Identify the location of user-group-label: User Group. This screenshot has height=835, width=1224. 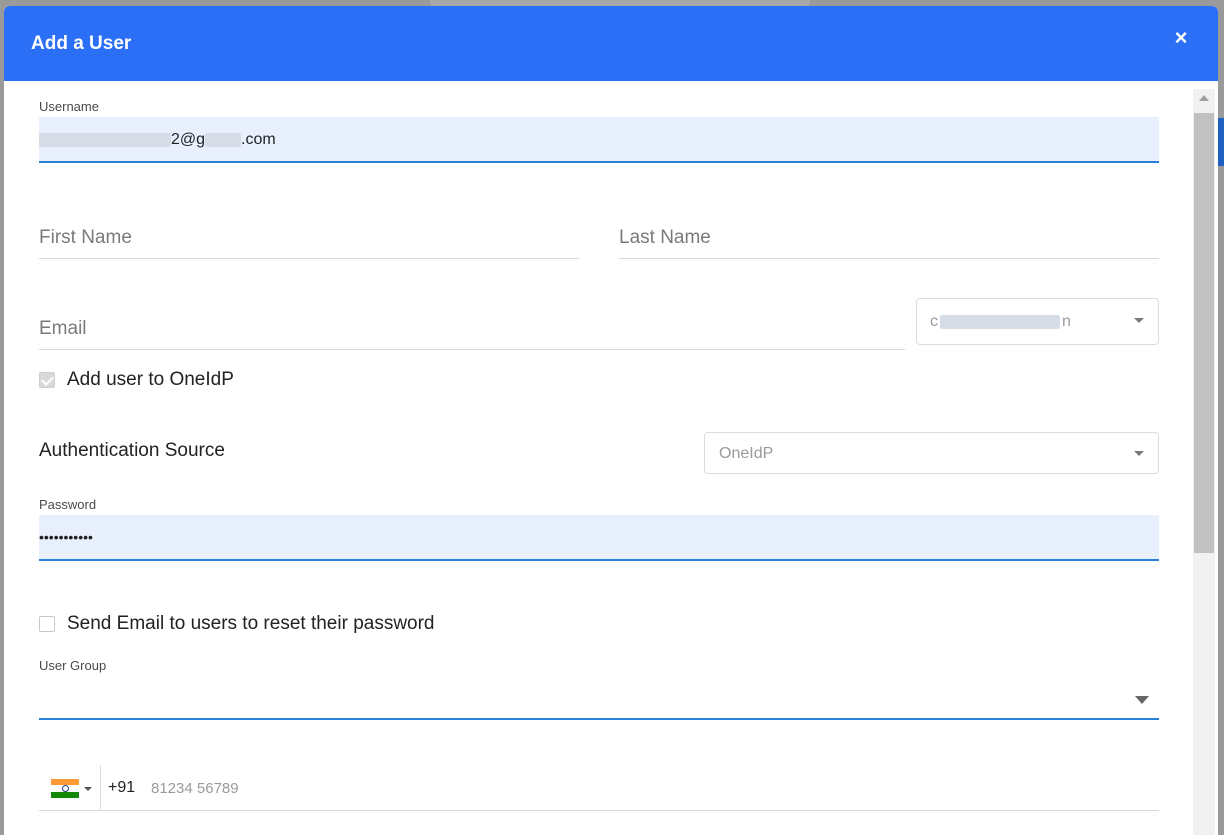
(73, 665).